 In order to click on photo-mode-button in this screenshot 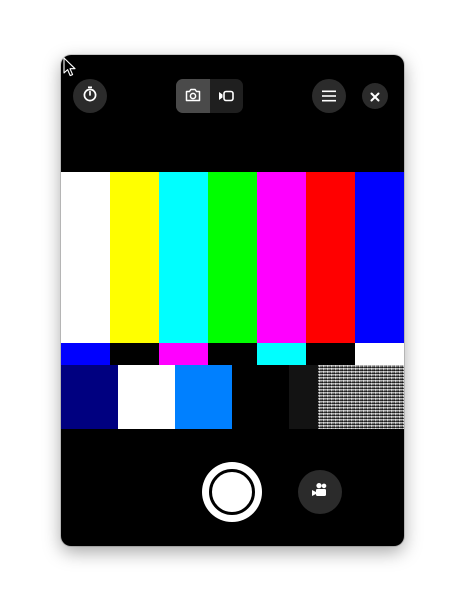, I will do `click(193, 96)`.